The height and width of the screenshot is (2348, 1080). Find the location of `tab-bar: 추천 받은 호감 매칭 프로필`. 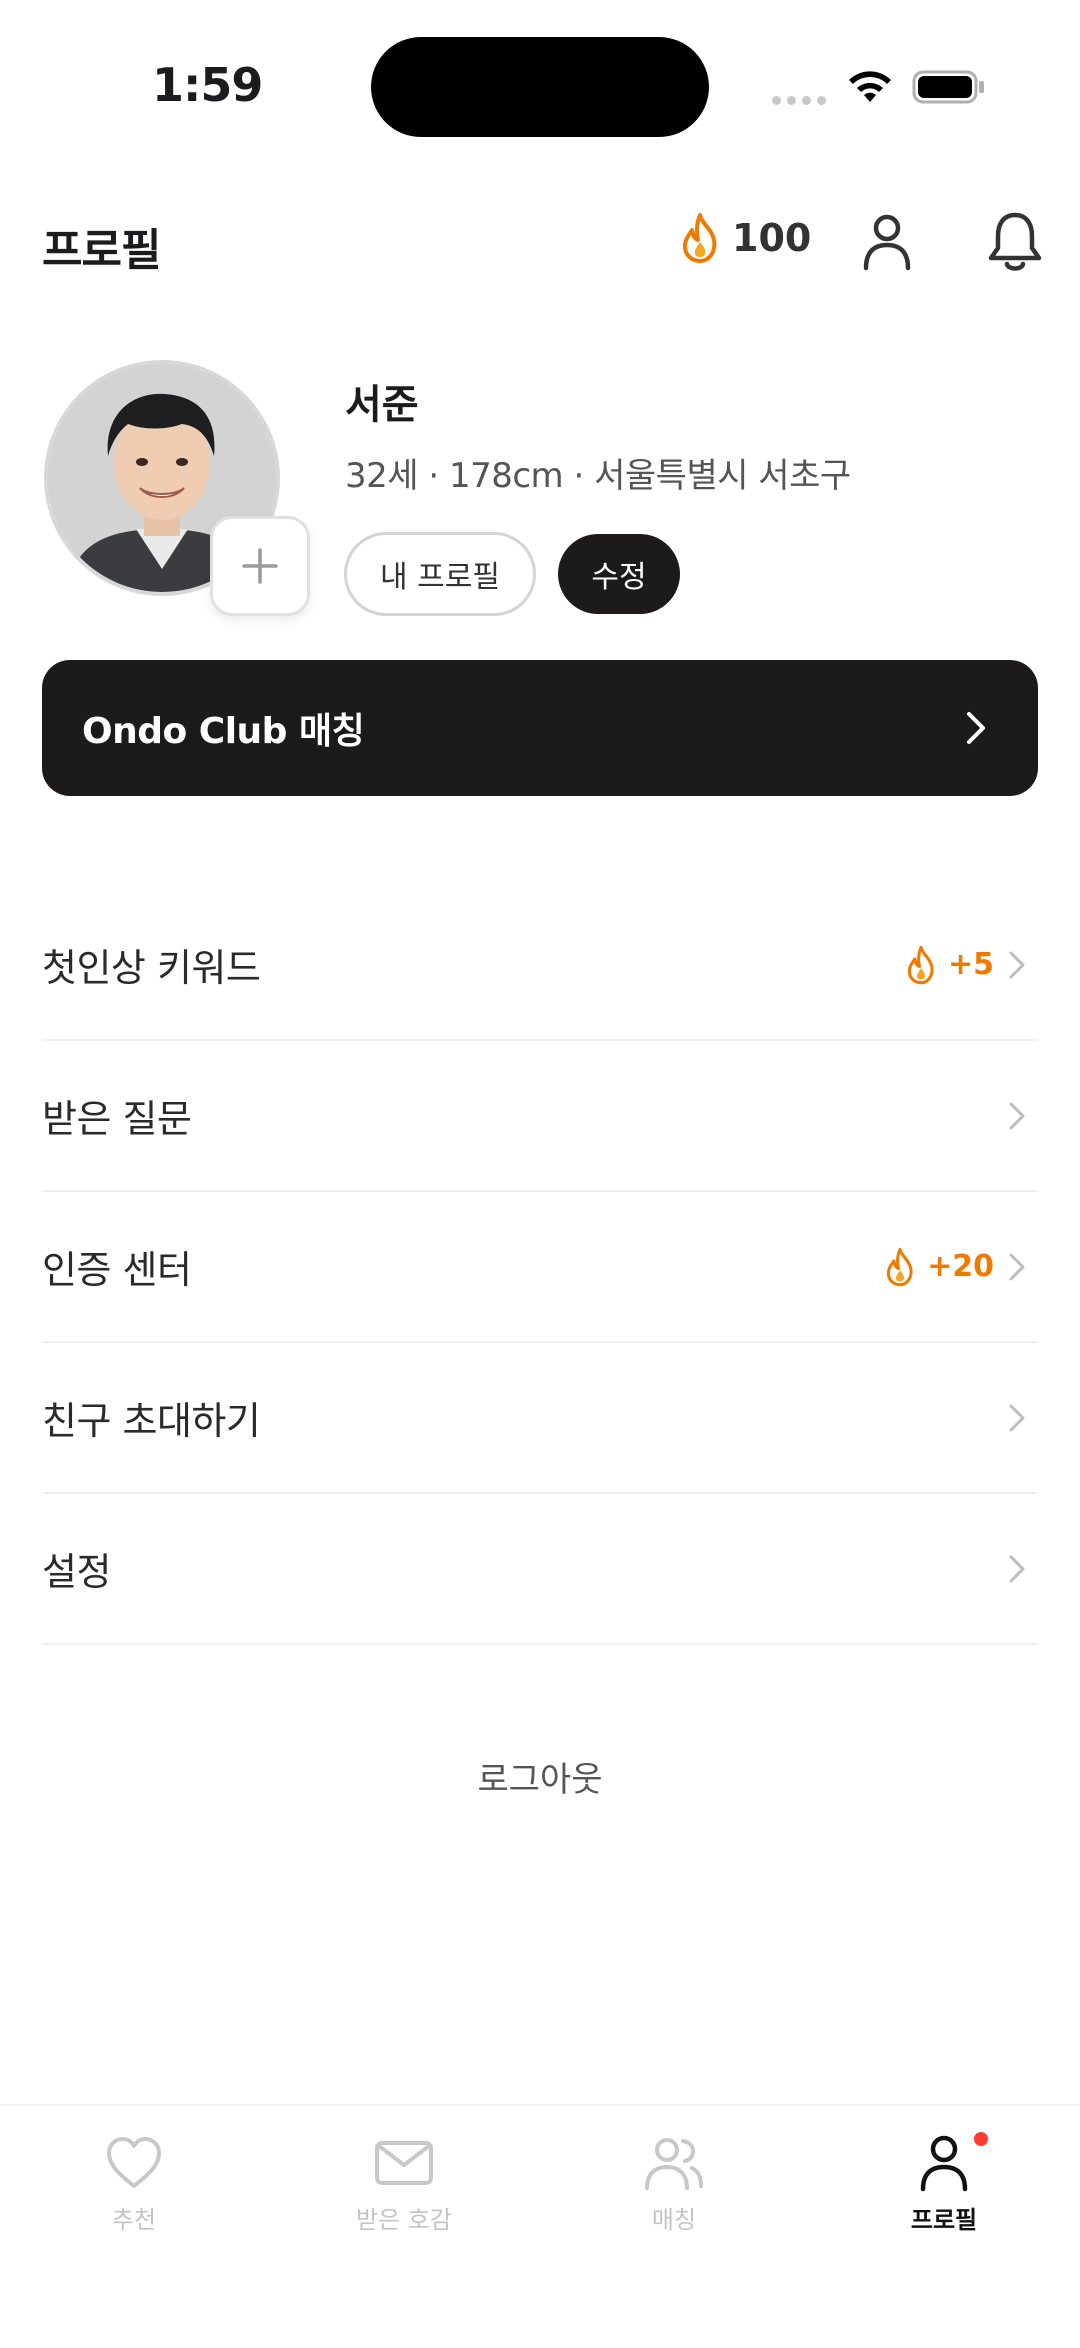

tab-bar: 추천 받은 호감 매칭 프로필 is located at coordinates (540, 2226).